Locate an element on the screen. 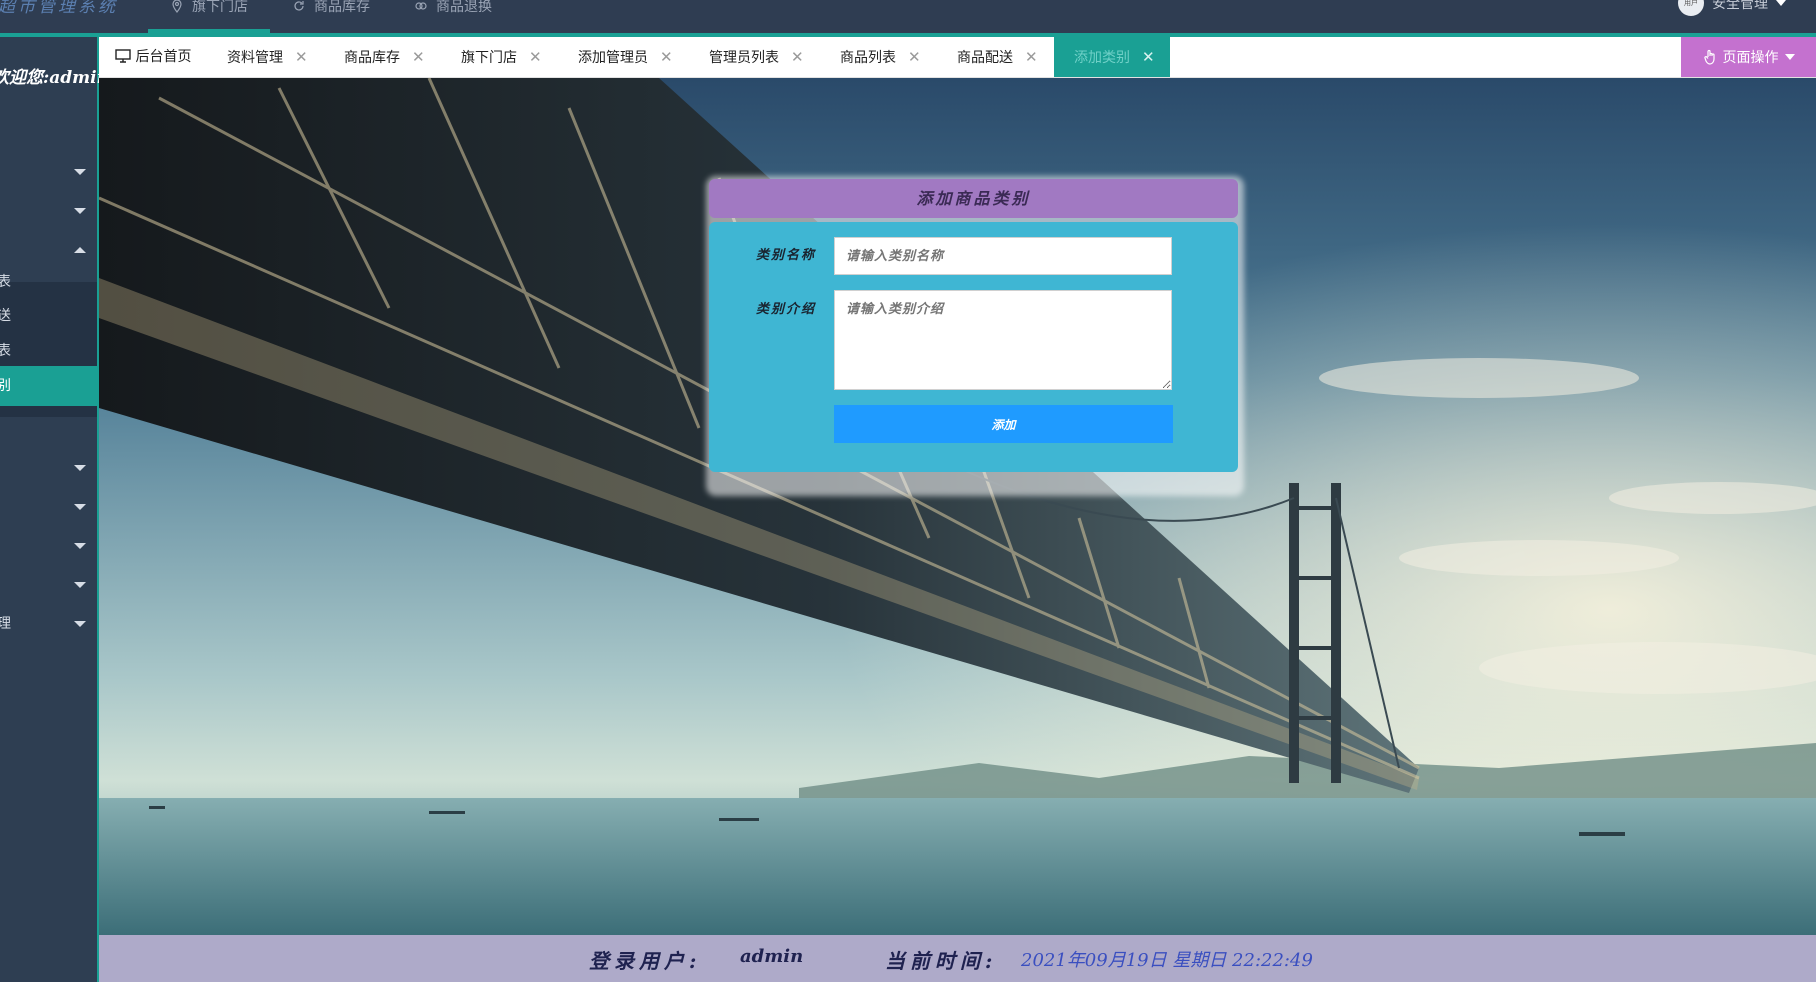  login-user-value: admin is located at coordinates (772, 956).